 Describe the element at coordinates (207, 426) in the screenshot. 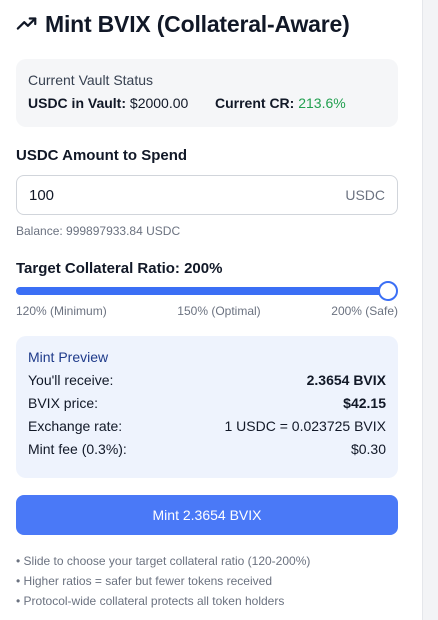

I see `preview-row-exchange-rate: Exchange rate: 1 USDC = 0.023725 BVIX` at that location.